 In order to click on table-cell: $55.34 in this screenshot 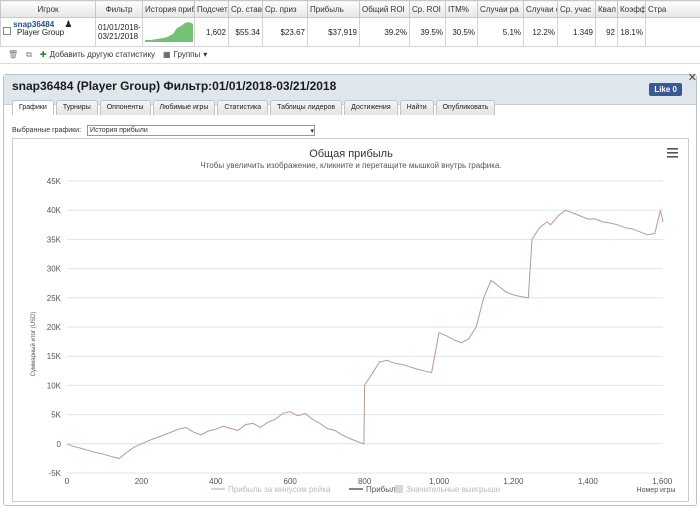, I will do `click(245, 32)`.